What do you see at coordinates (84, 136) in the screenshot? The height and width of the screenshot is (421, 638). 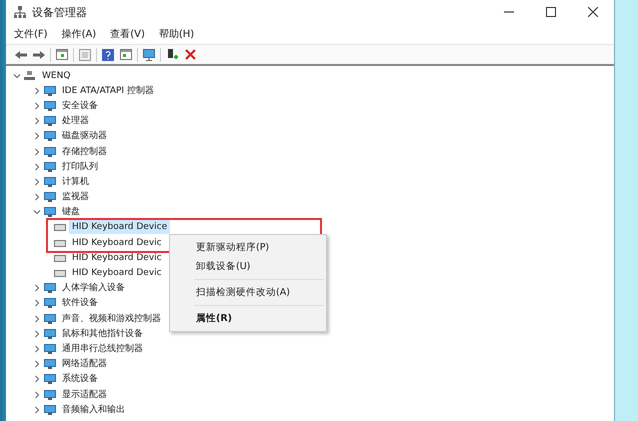 I see `tree-item: 磁盘驱动器` at bounding box center [84, 136].